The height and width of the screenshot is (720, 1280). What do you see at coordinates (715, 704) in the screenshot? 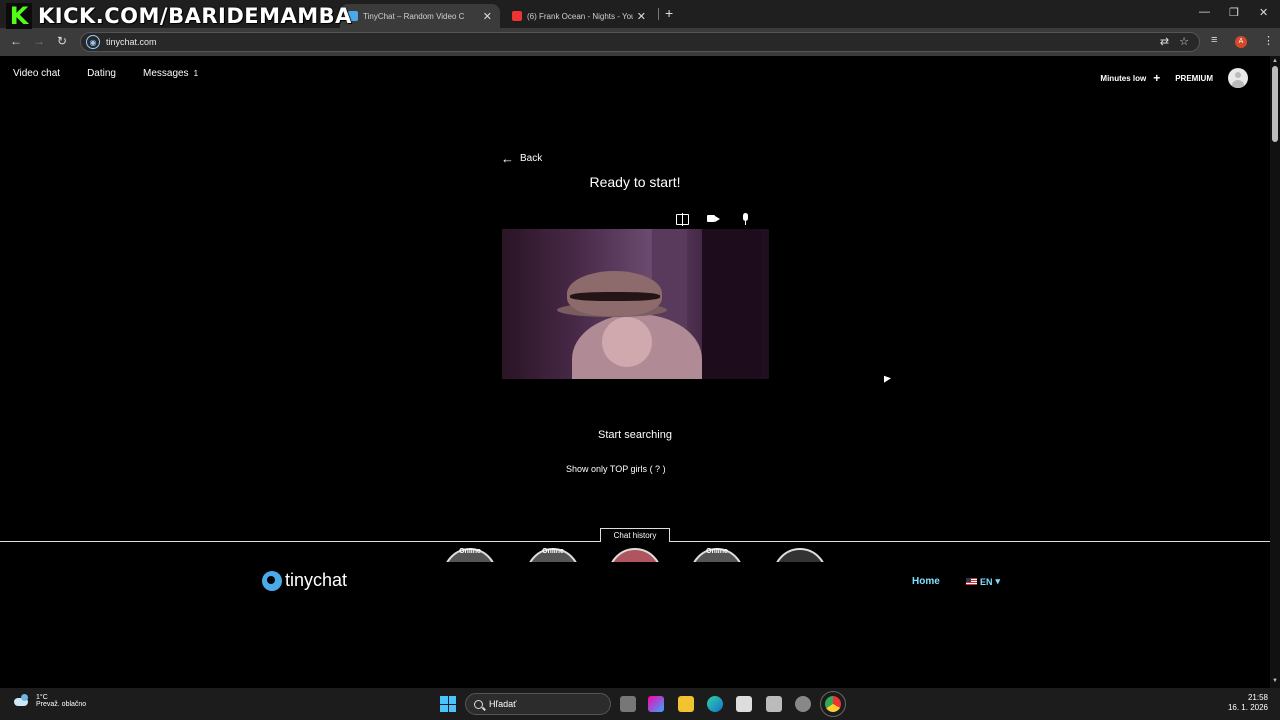
I see `edge-icon` at bounding box center [715, 704].